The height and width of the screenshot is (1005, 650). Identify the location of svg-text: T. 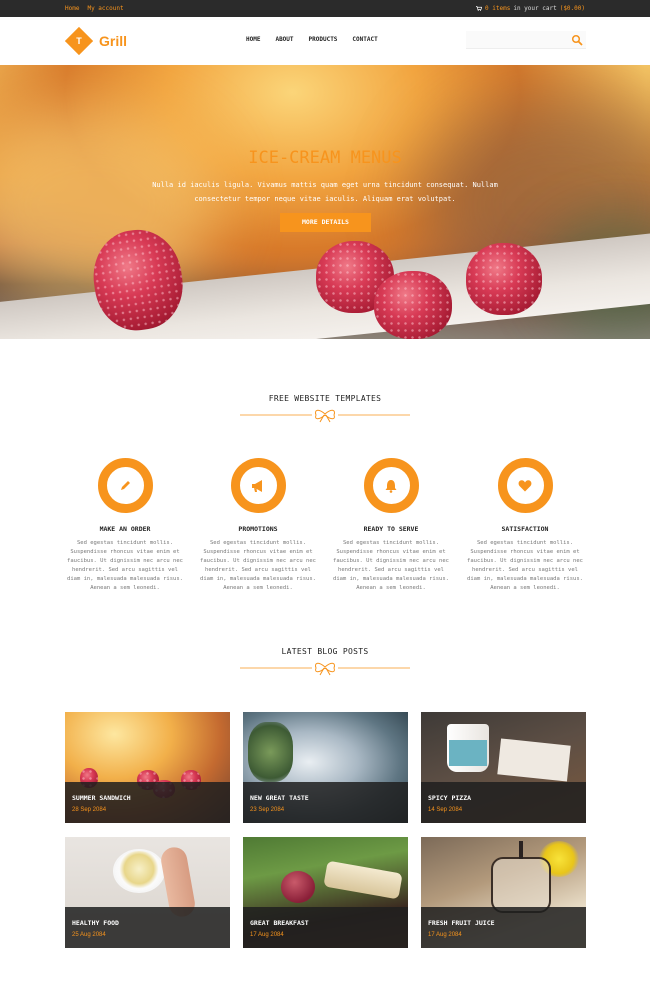
(79, 41).